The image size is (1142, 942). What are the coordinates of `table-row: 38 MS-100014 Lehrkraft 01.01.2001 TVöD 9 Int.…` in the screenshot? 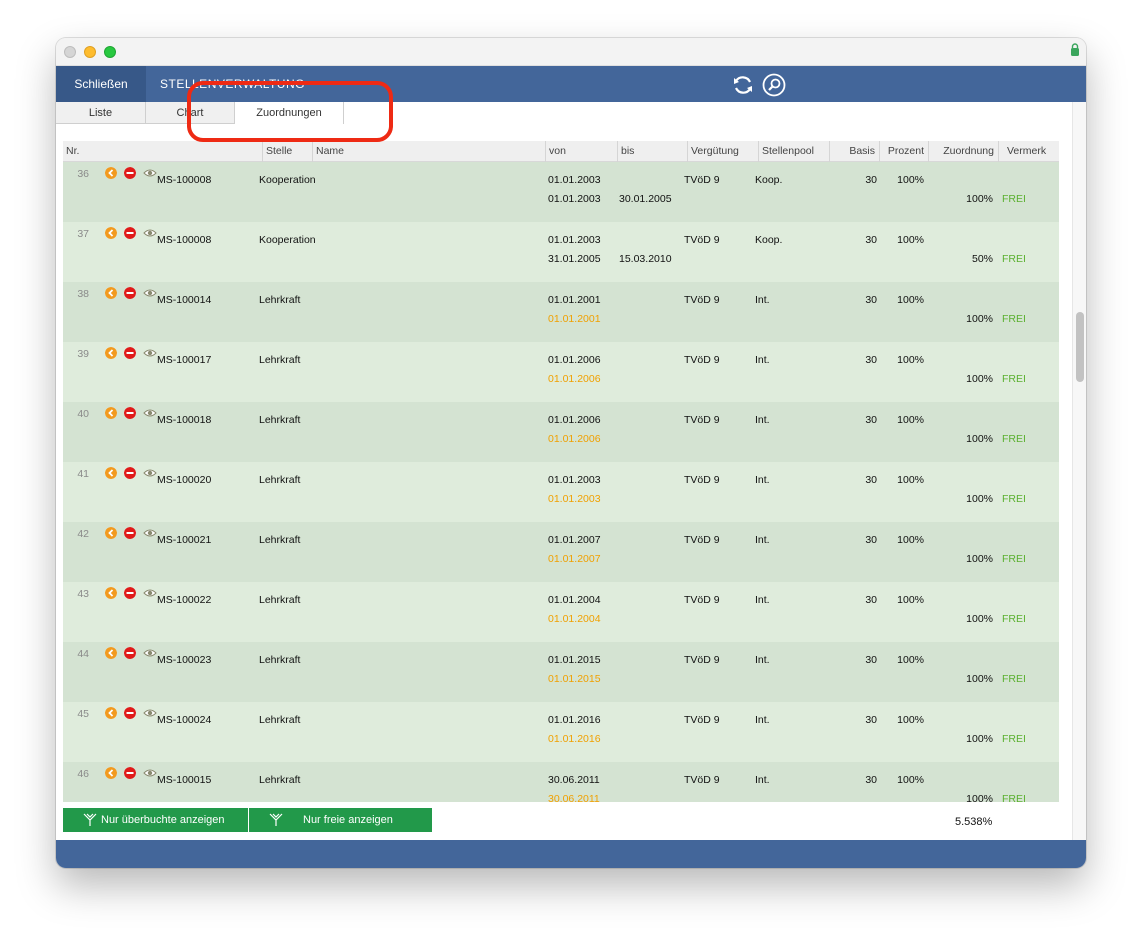 It's located at (561, 312).